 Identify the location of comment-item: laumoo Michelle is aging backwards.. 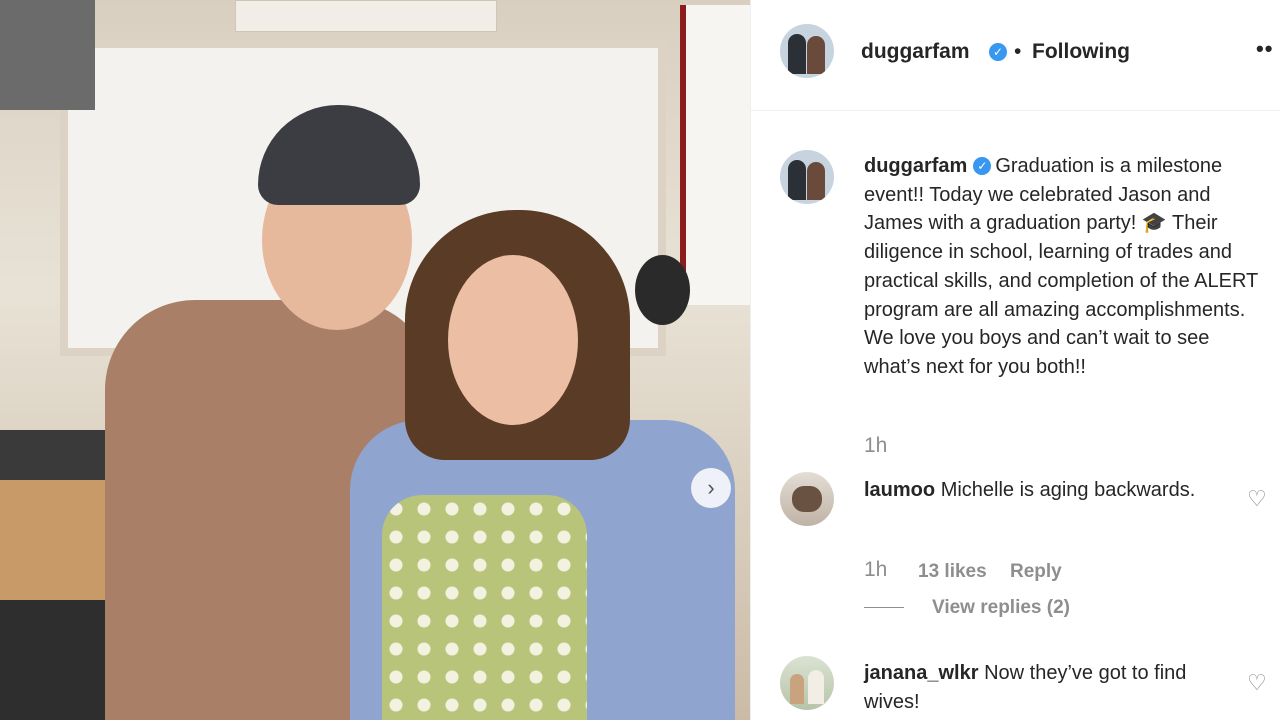
(1049, 490).